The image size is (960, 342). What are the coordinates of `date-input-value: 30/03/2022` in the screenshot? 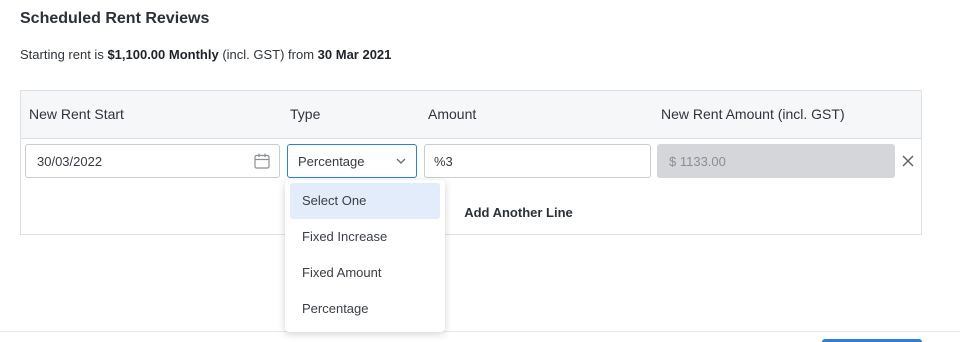 It's located at (70, 161).